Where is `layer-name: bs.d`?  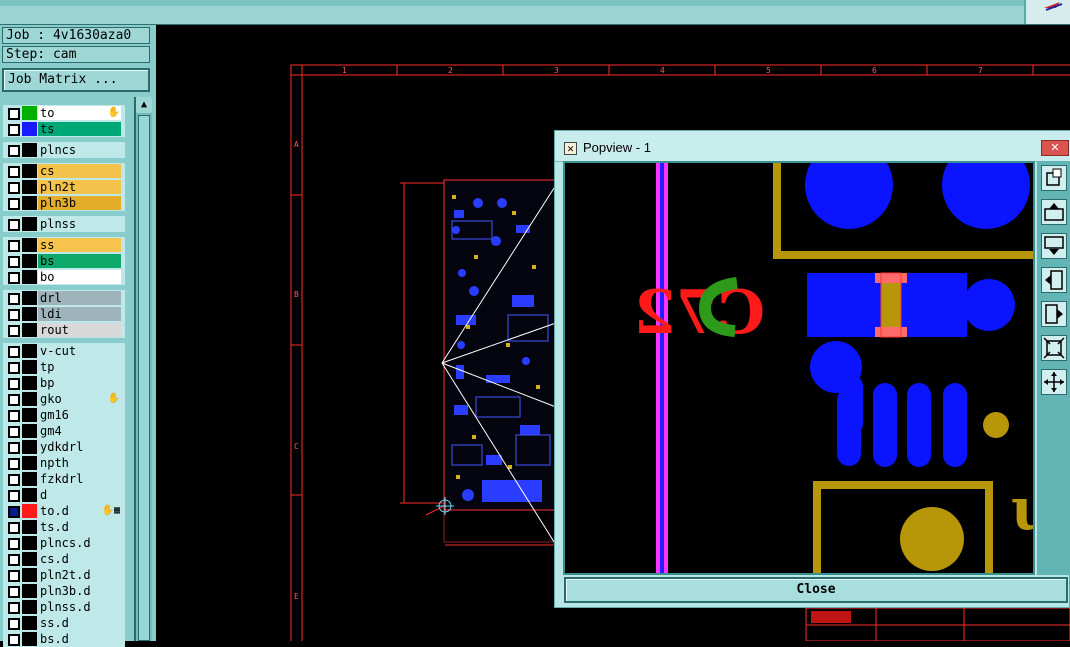
layer-name: bs.d is located at coordinates (79, 639).